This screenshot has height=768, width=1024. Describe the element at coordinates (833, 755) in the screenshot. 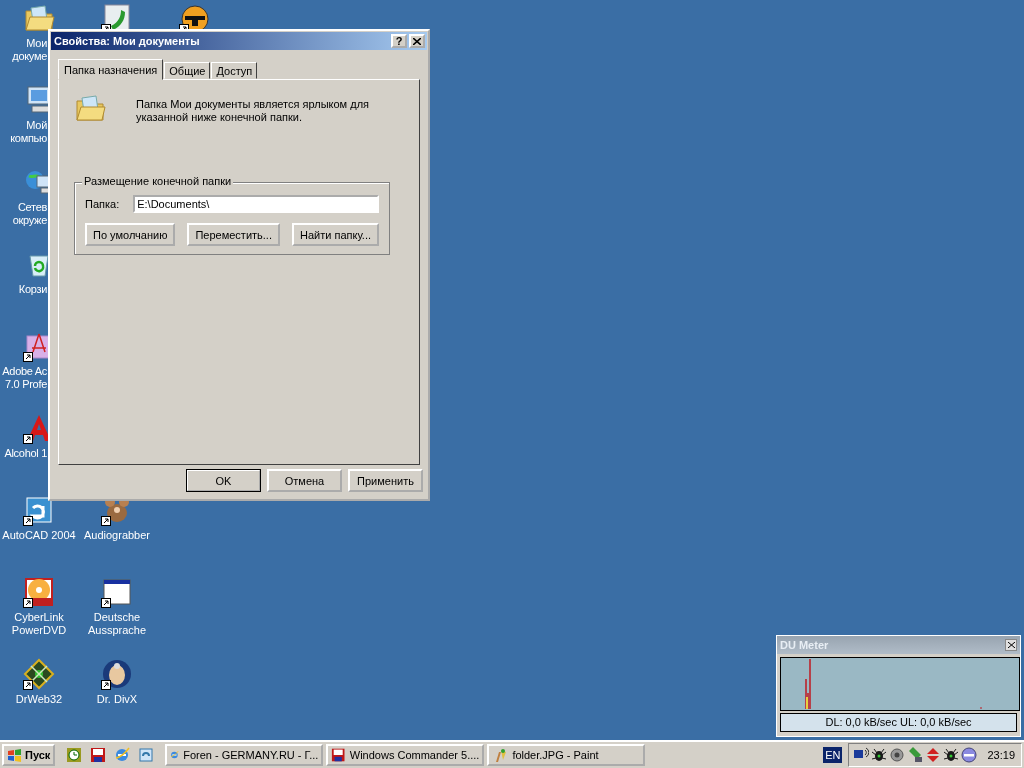

I see `language-indicator: EN` at that location.